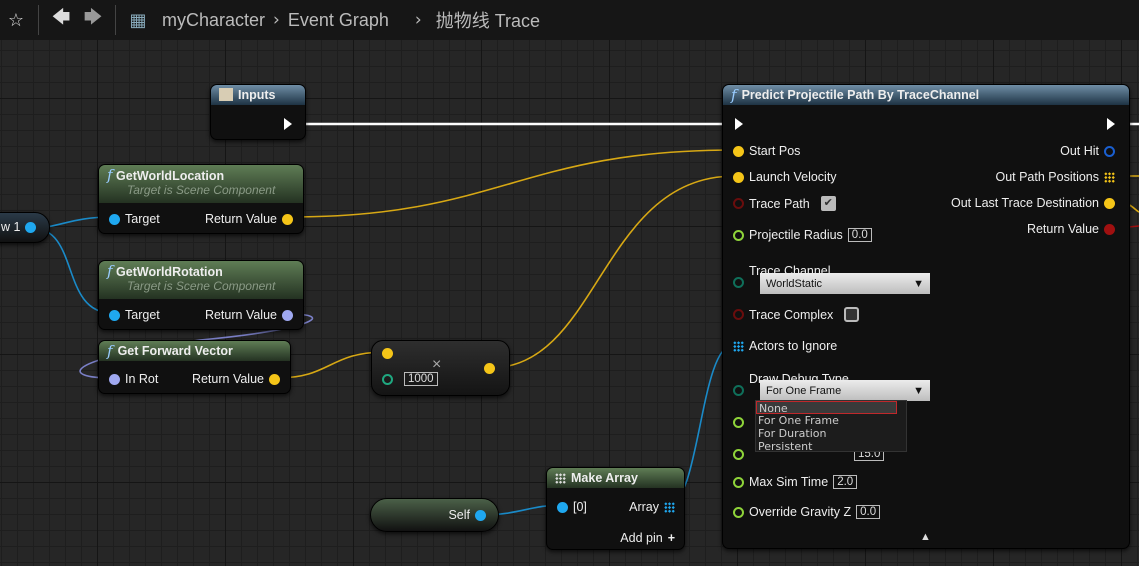  What do you see at coordinates (845, 482) in the screenshot?
I see `max-sim-time-input: 2.0` at bounding box center [845, 482].